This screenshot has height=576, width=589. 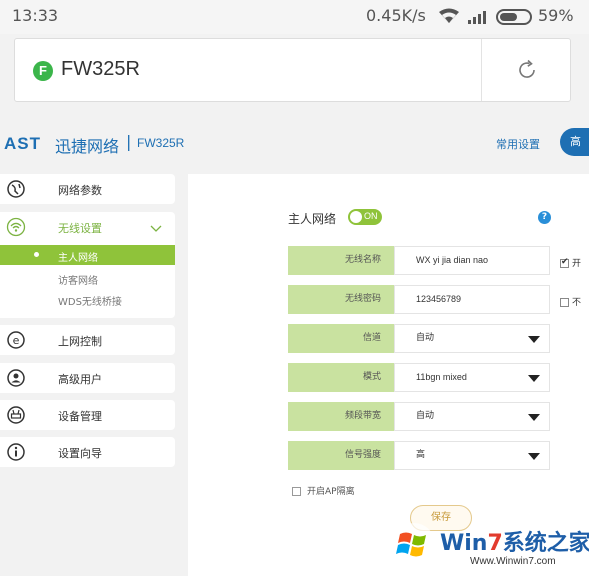 What do you see at coordinates (294, 142) in the screenshot?
I see `router-header: AST 迅捷网络 | FW325R 常用设置 高` at bounding box center [294, 142].